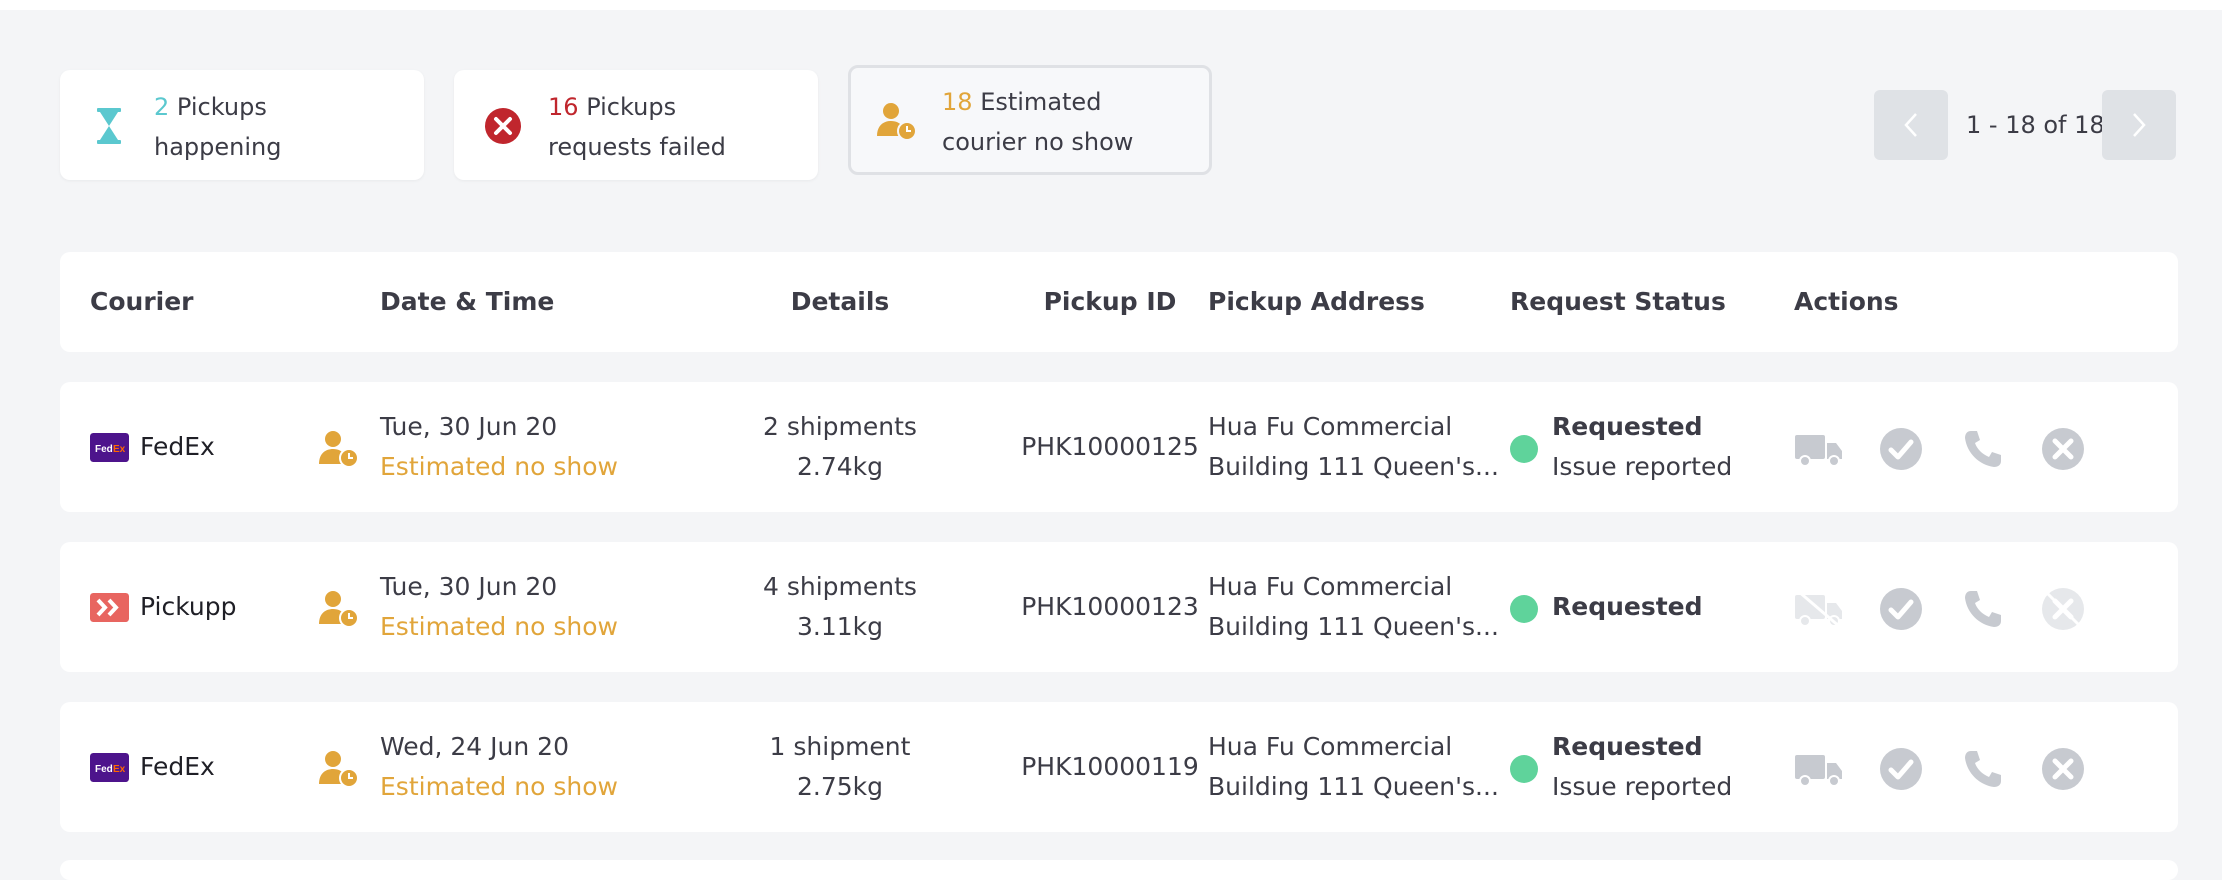  I want to click on pagination-range: 1 - 18 of 18, so click(2035, 125).